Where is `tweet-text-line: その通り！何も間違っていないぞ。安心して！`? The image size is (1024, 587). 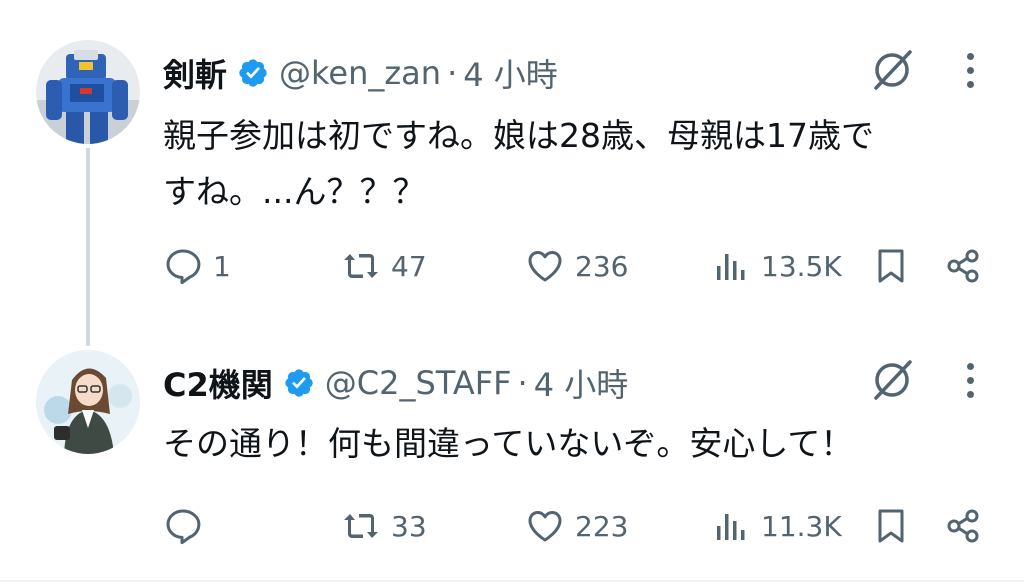 tweet-text-line: その通り！何も間違っていないぞ。安心して！ is located at coordinates (508, 443).